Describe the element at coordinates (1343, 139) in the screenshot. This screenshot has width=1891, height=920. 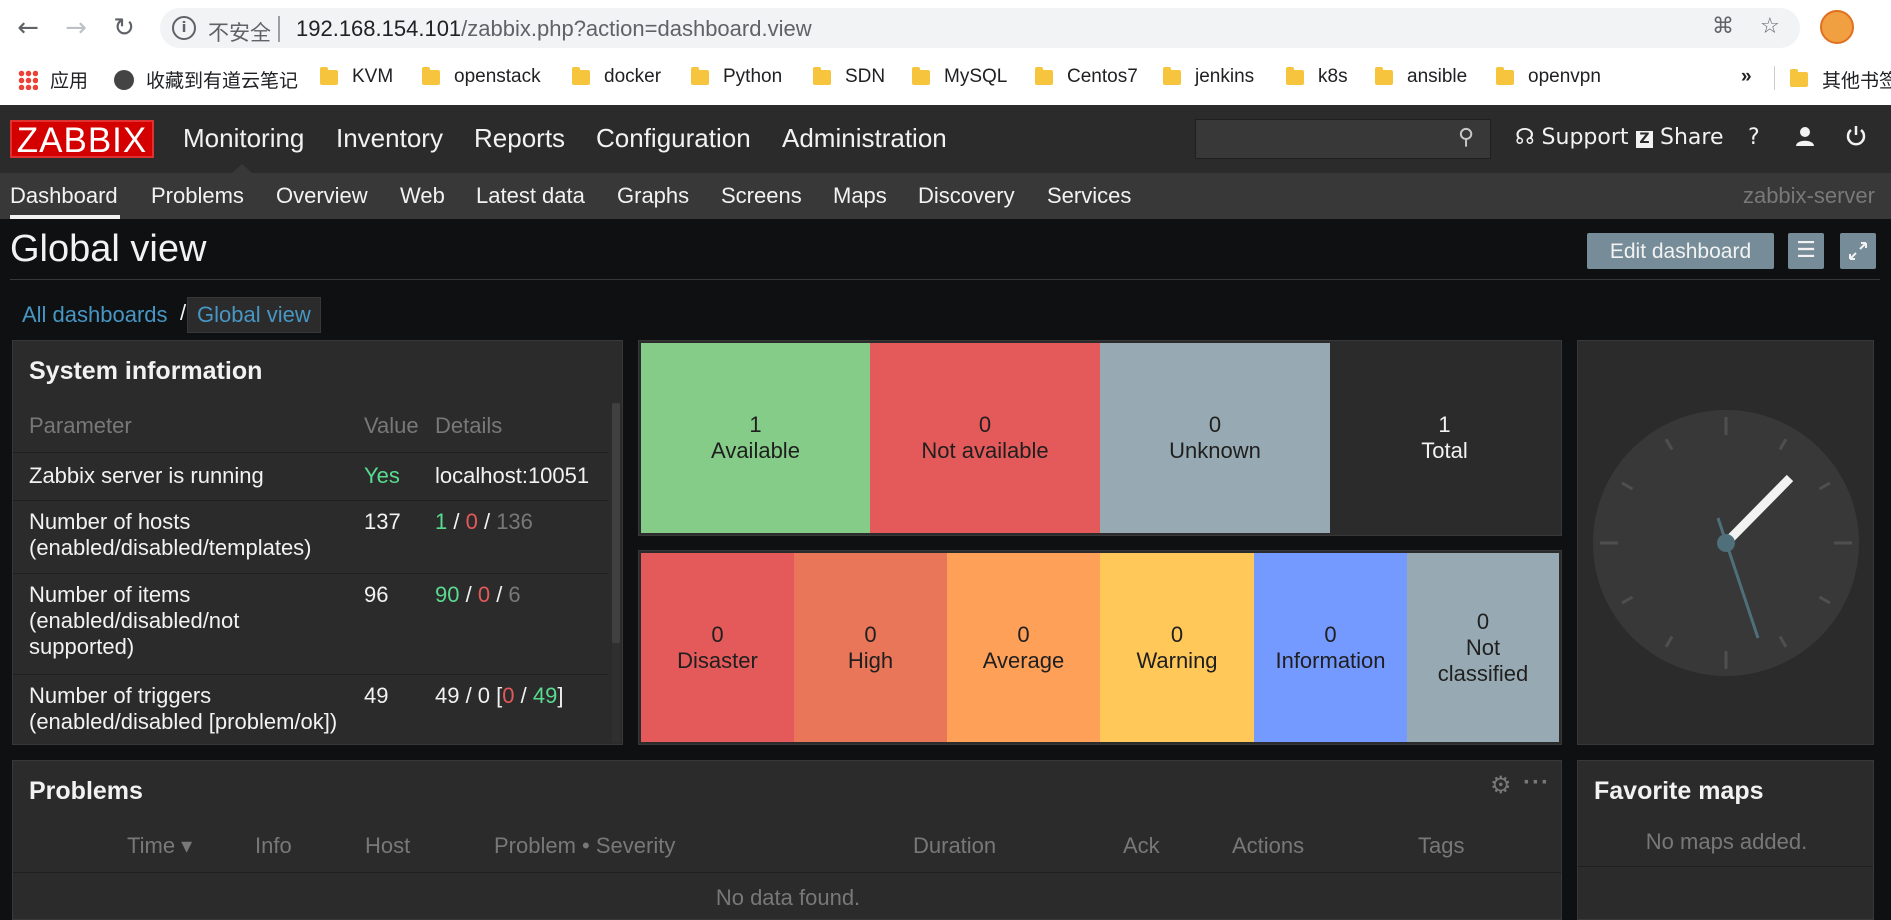
I see `search-input` at that location.